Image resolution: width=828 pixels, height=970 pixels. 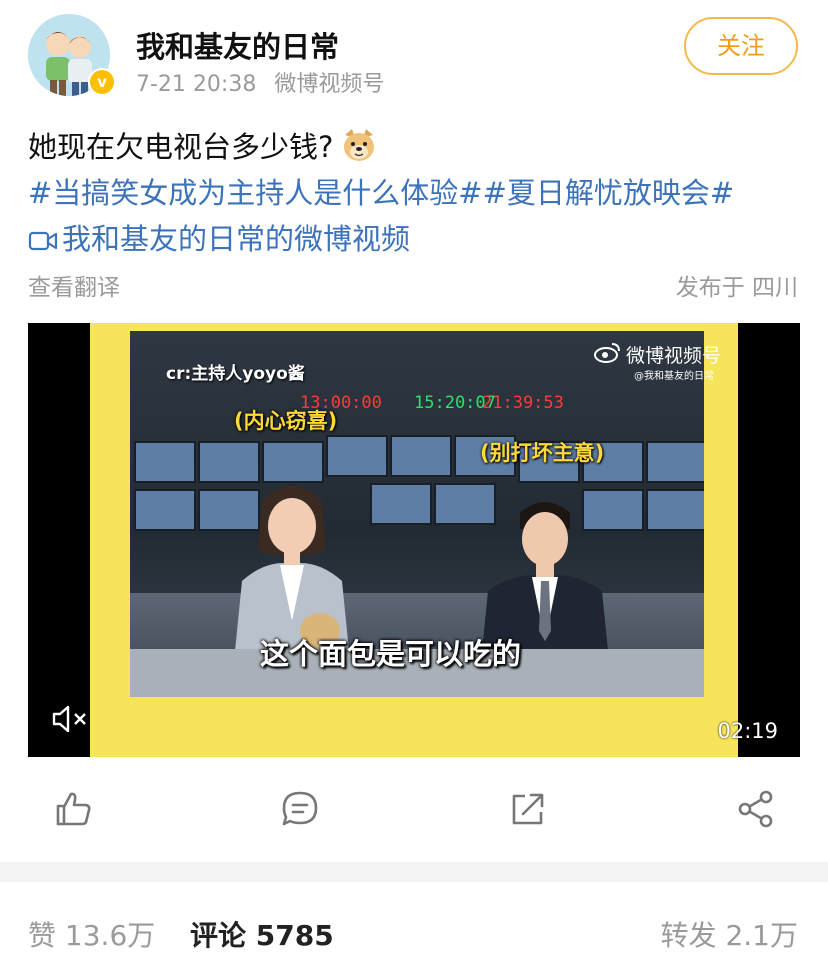 I want to click on verified-badge-icon: v, so click(x=102, y=82).